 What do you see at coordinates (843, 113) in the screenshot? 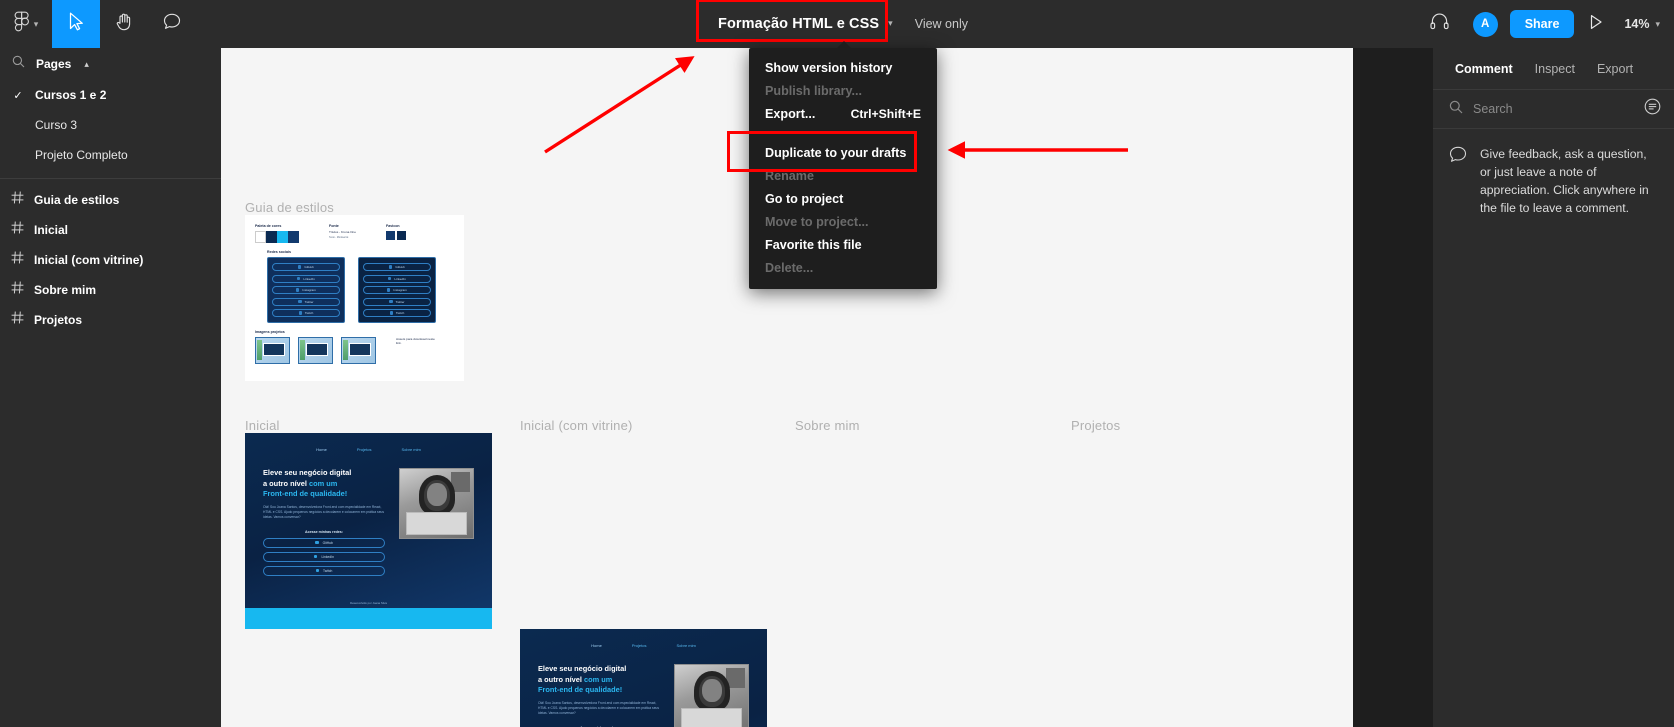
I see `menu-item-export: Export... Ctrl+Shift+E` at bounding box center [843, 113].